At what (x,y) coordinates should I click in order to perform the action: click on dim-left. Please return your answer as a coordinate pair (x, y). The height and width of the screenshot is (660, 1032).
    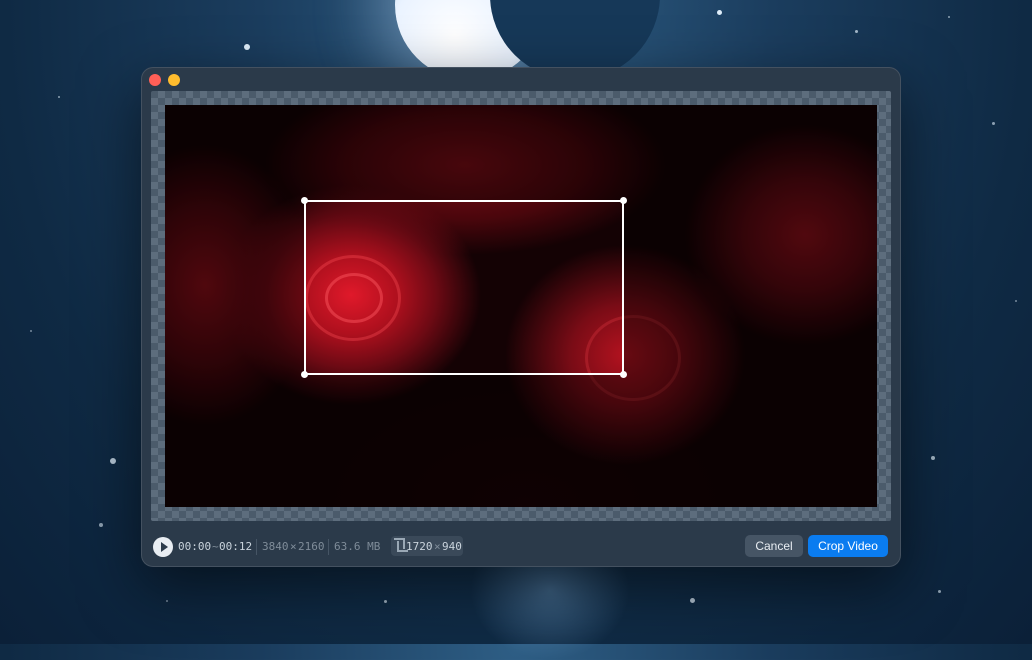
    Looking at the image, I should click on (234, 287).